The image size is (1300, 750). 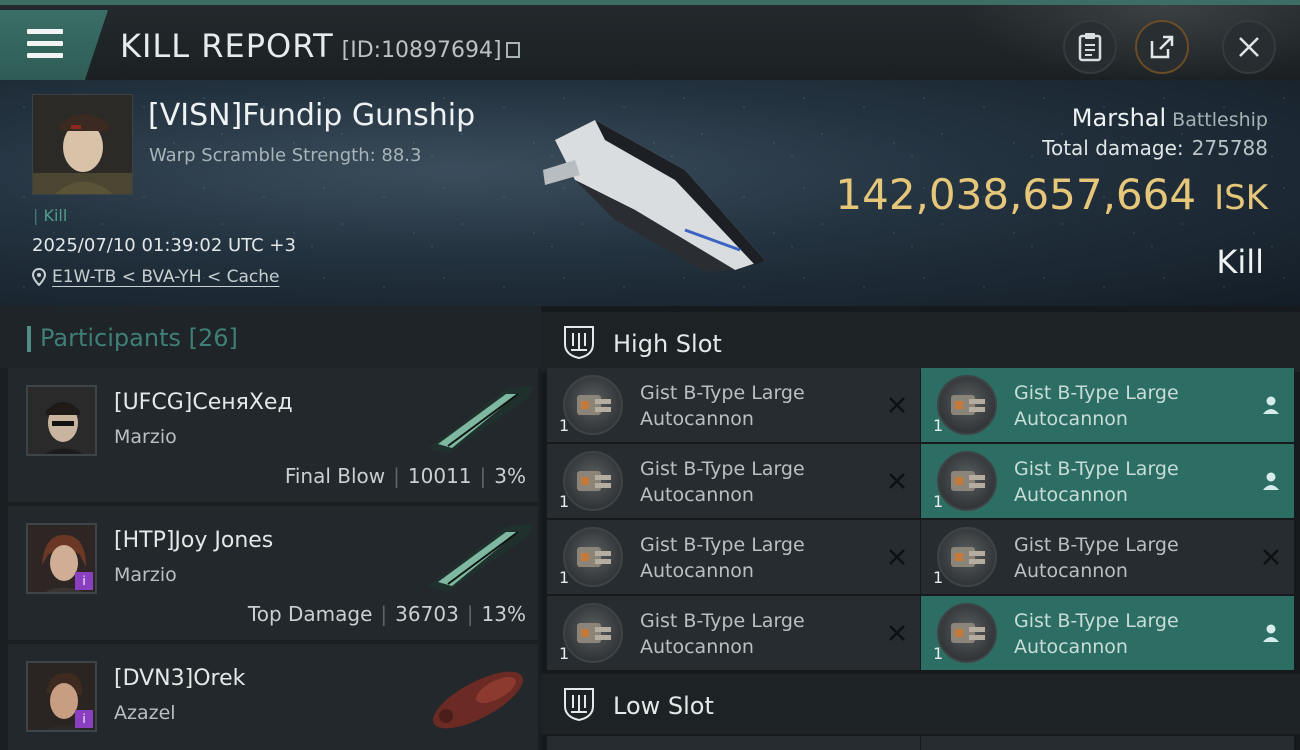 I want to click on isk-value: 142,038,657,664 ISK, so click(x=1051, y=194).